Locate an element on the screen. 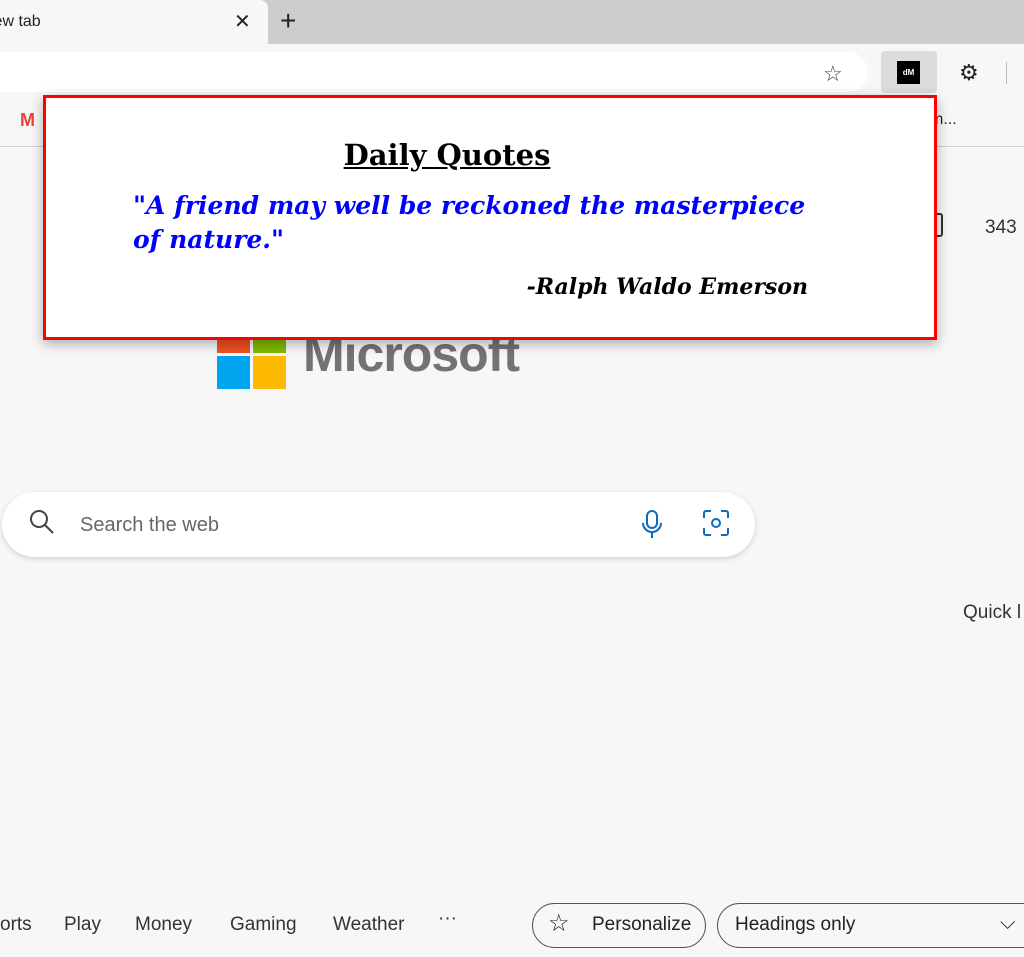  nav-money: Money is located at coordinates (163, 925).